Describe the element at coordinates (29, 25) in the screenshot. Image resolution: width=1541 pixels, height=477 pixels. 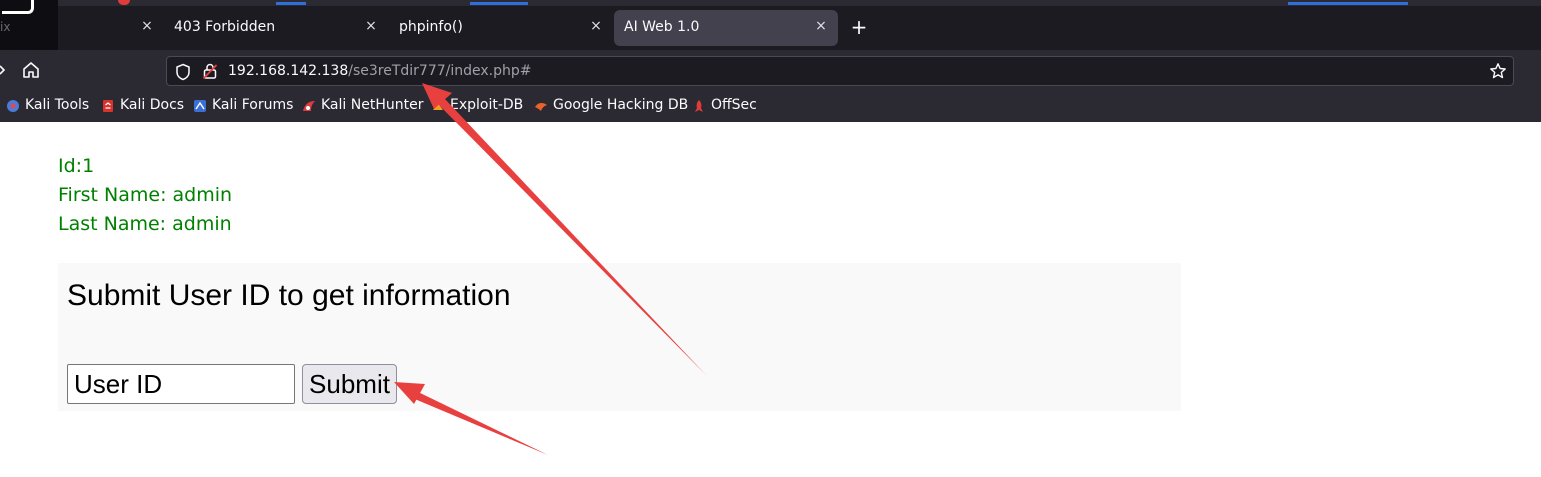
I see `app-logo: ix` at that location.